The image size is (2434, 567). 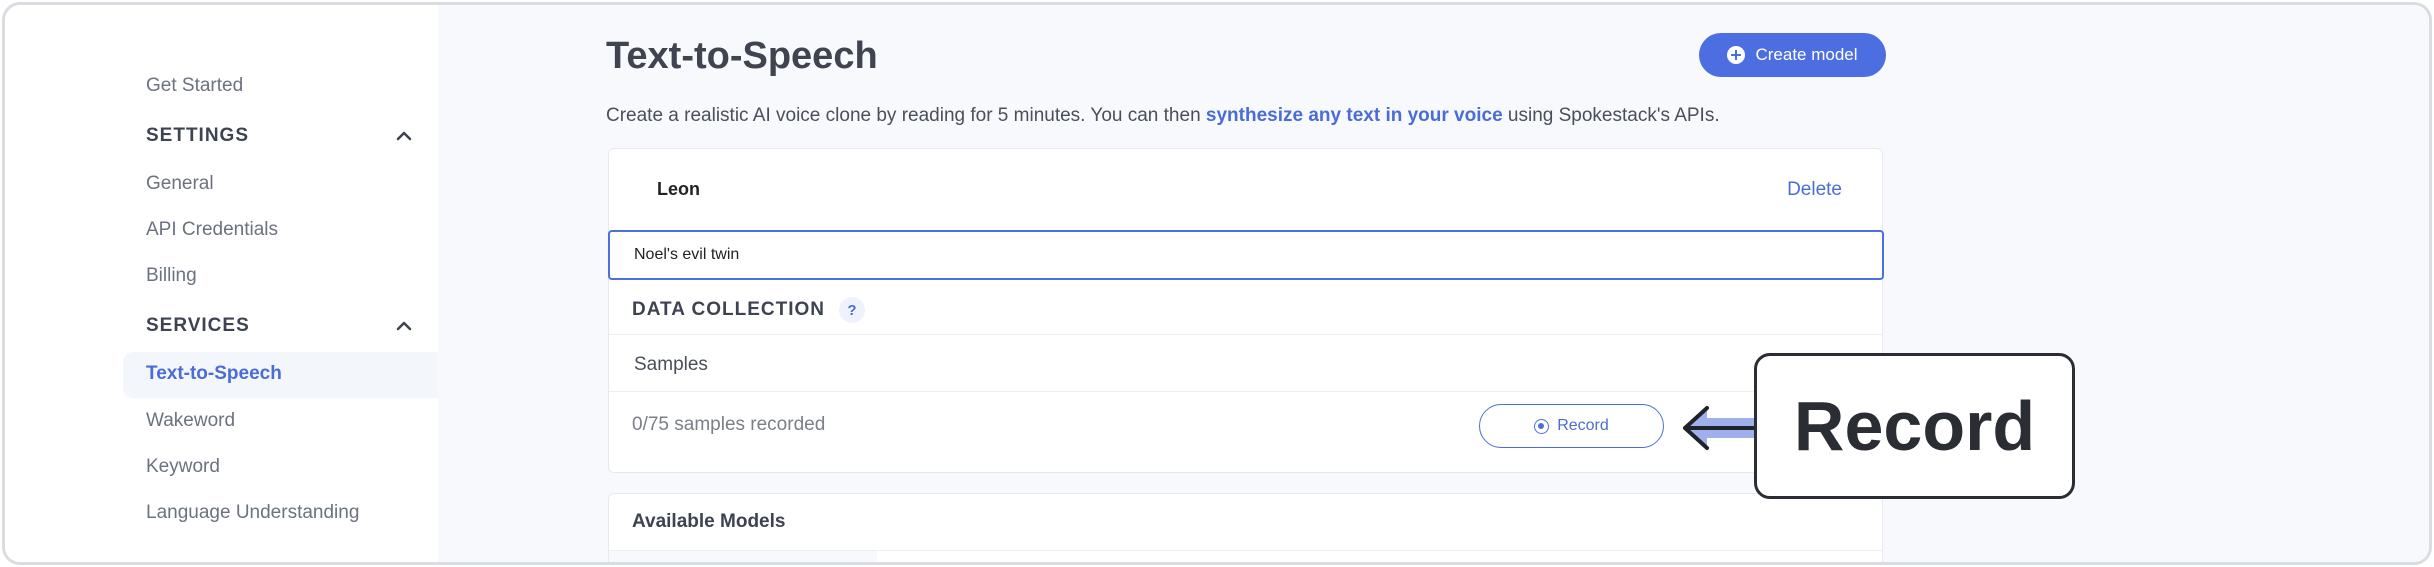 I want to click on delete-button: Delete, so click(x=1814, y=190).